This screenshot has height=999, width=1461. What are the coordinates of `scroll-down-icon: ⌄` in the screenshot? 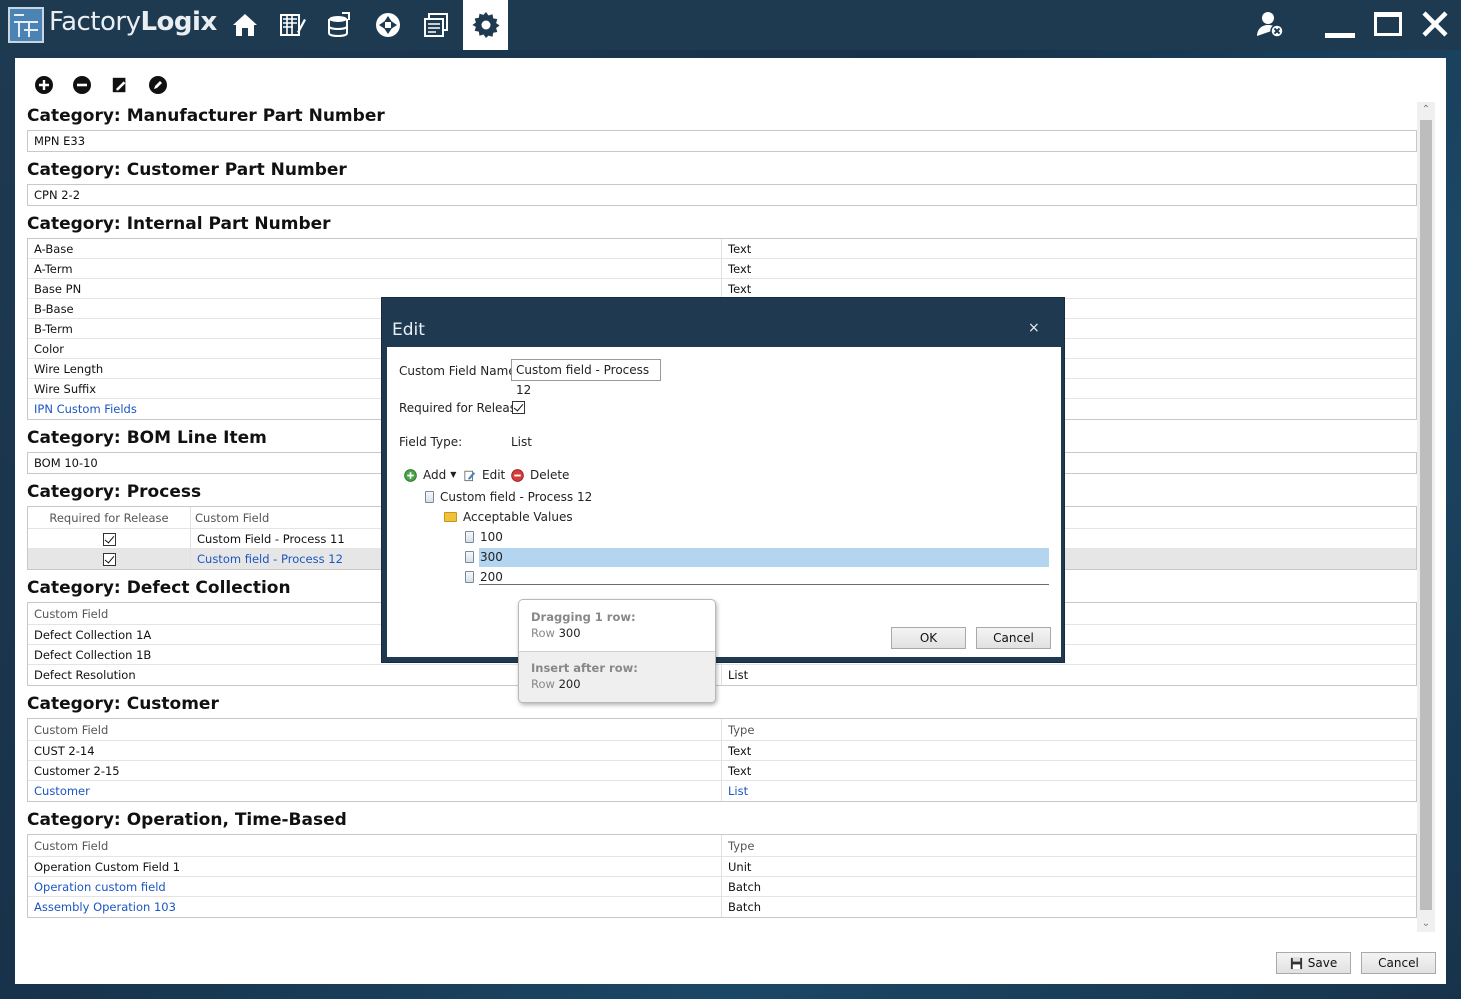 It's located at (1426, 924).